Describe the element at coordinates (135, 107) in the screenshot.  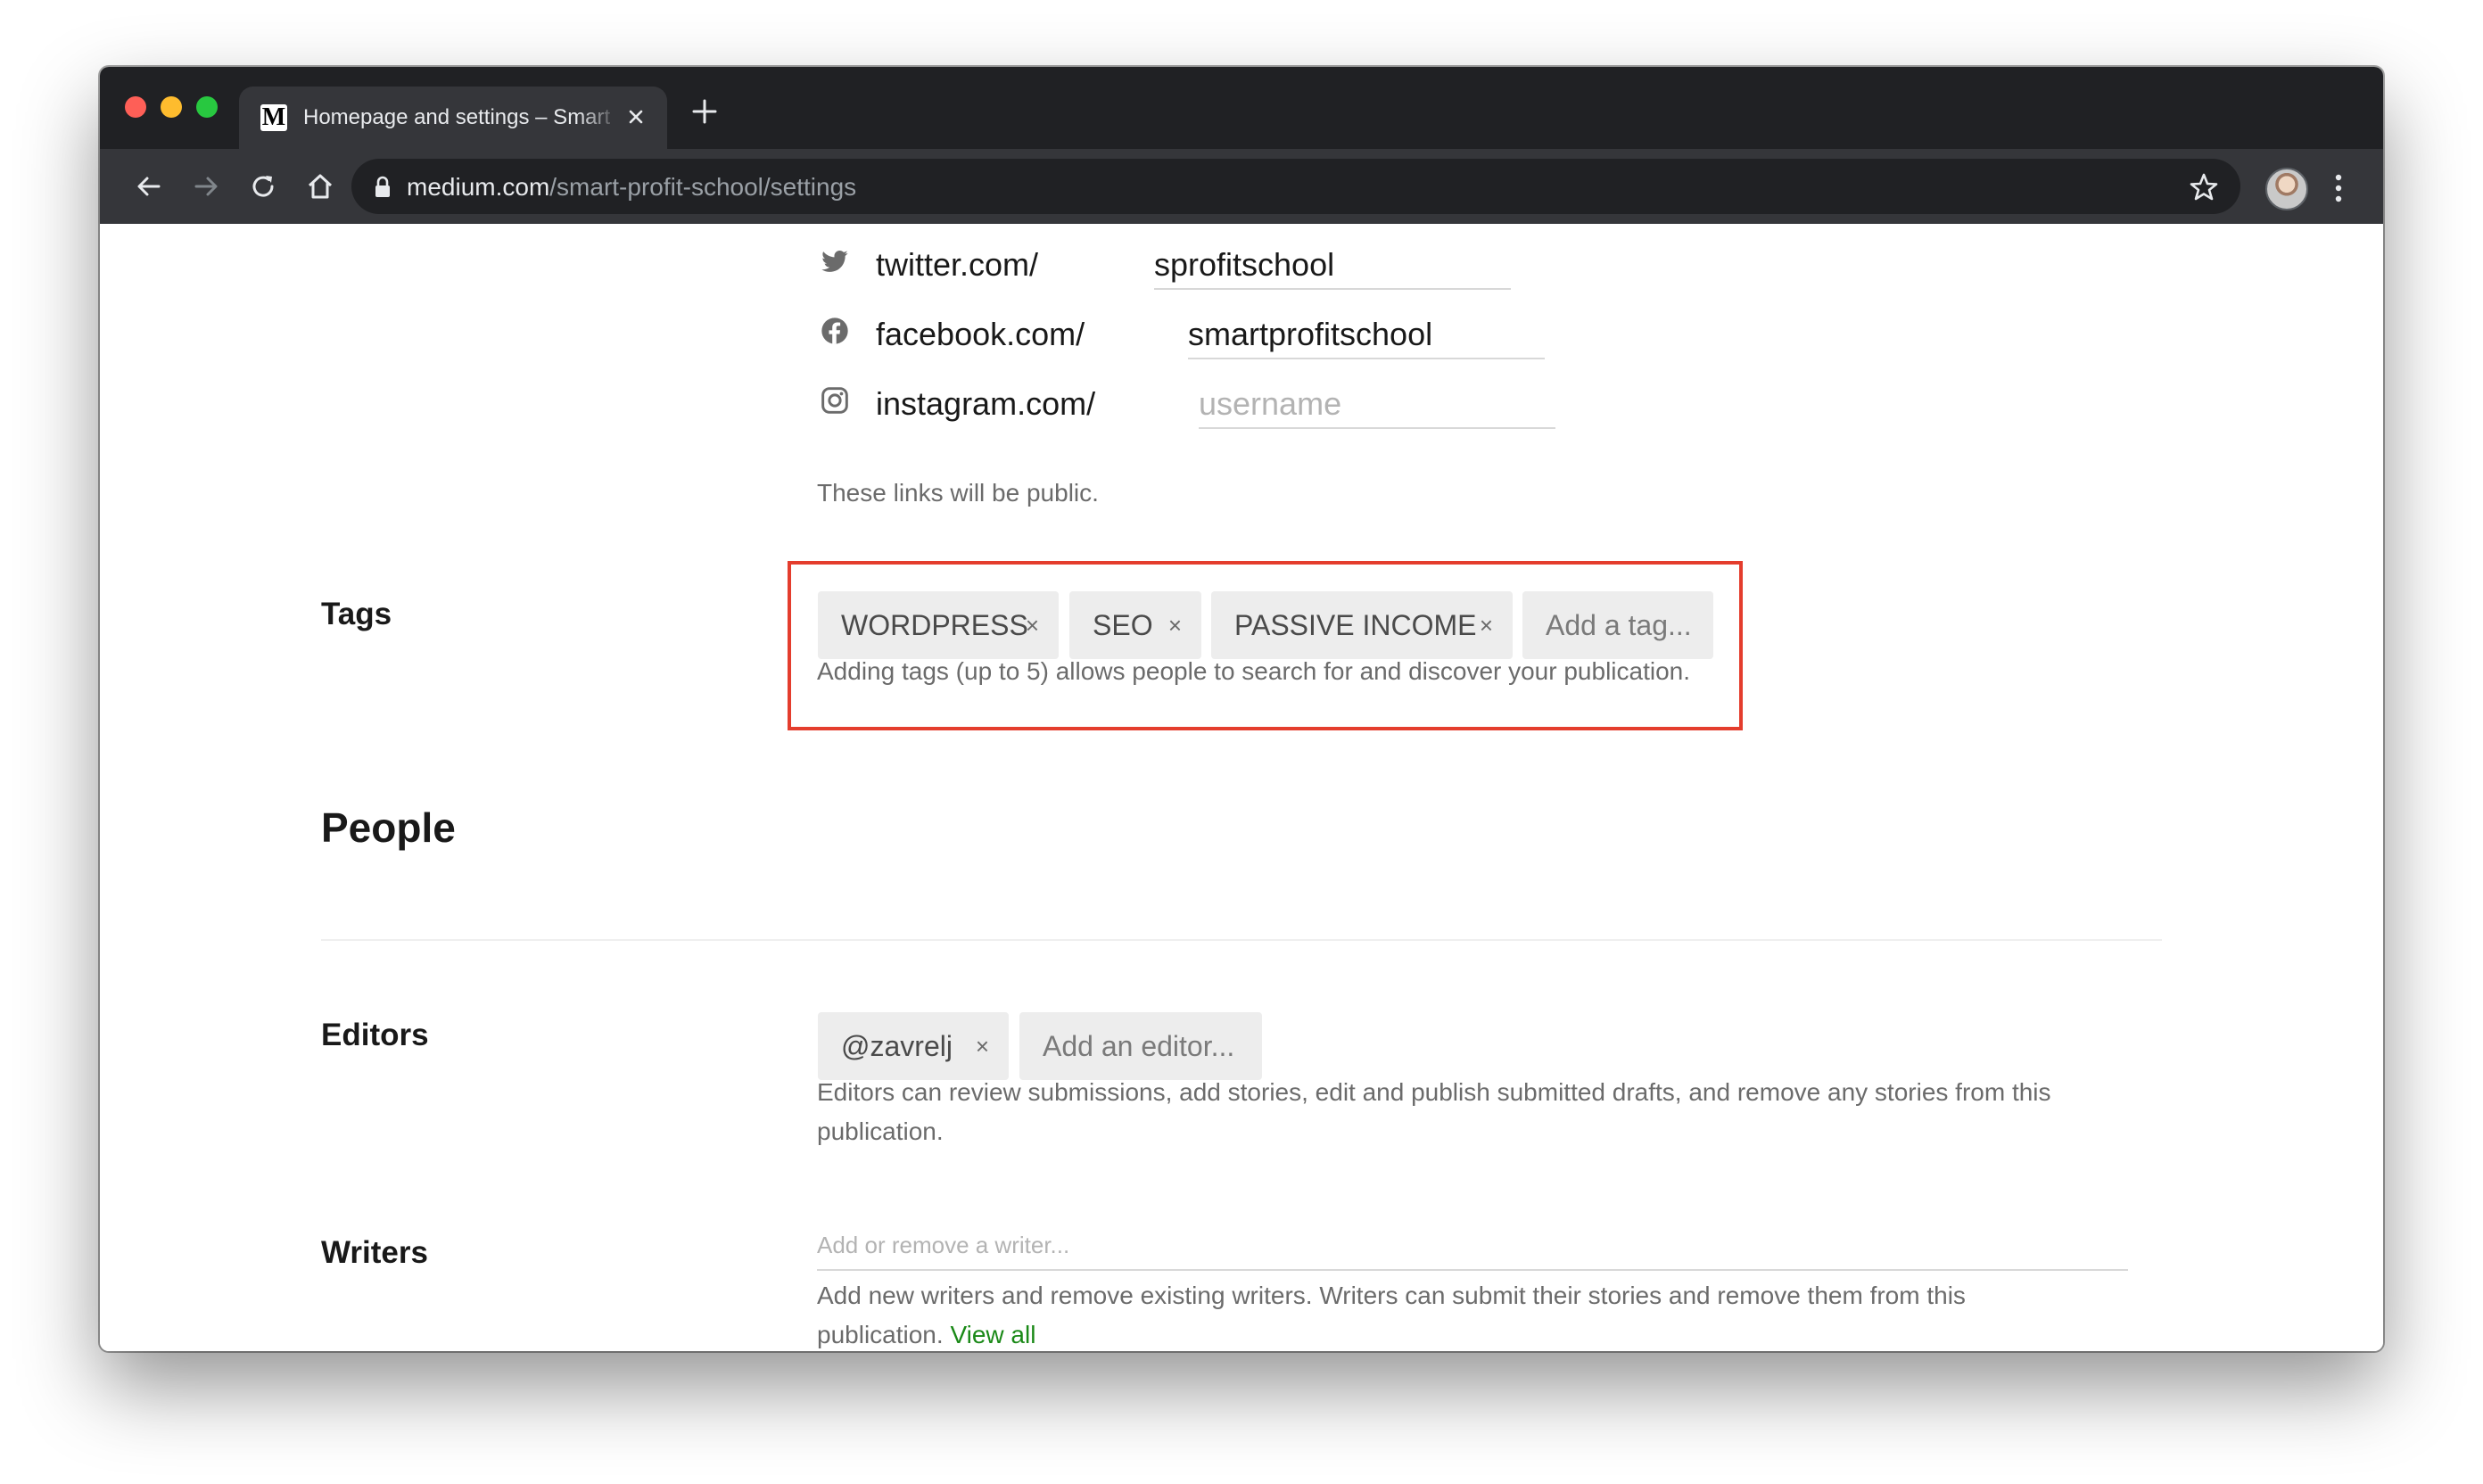
I see `close-window-button` at that location.